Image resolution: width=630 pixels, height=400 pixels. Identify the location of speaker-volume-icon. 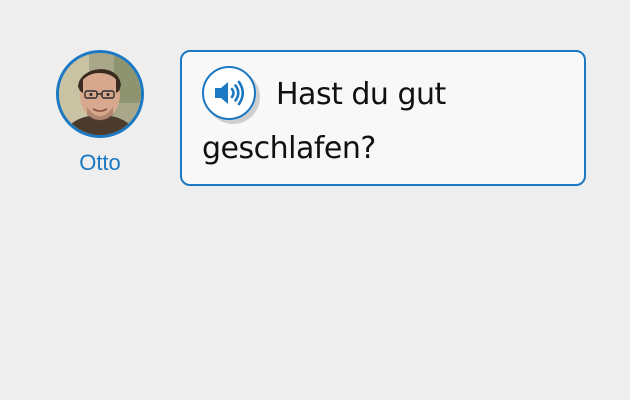
(230, 92).